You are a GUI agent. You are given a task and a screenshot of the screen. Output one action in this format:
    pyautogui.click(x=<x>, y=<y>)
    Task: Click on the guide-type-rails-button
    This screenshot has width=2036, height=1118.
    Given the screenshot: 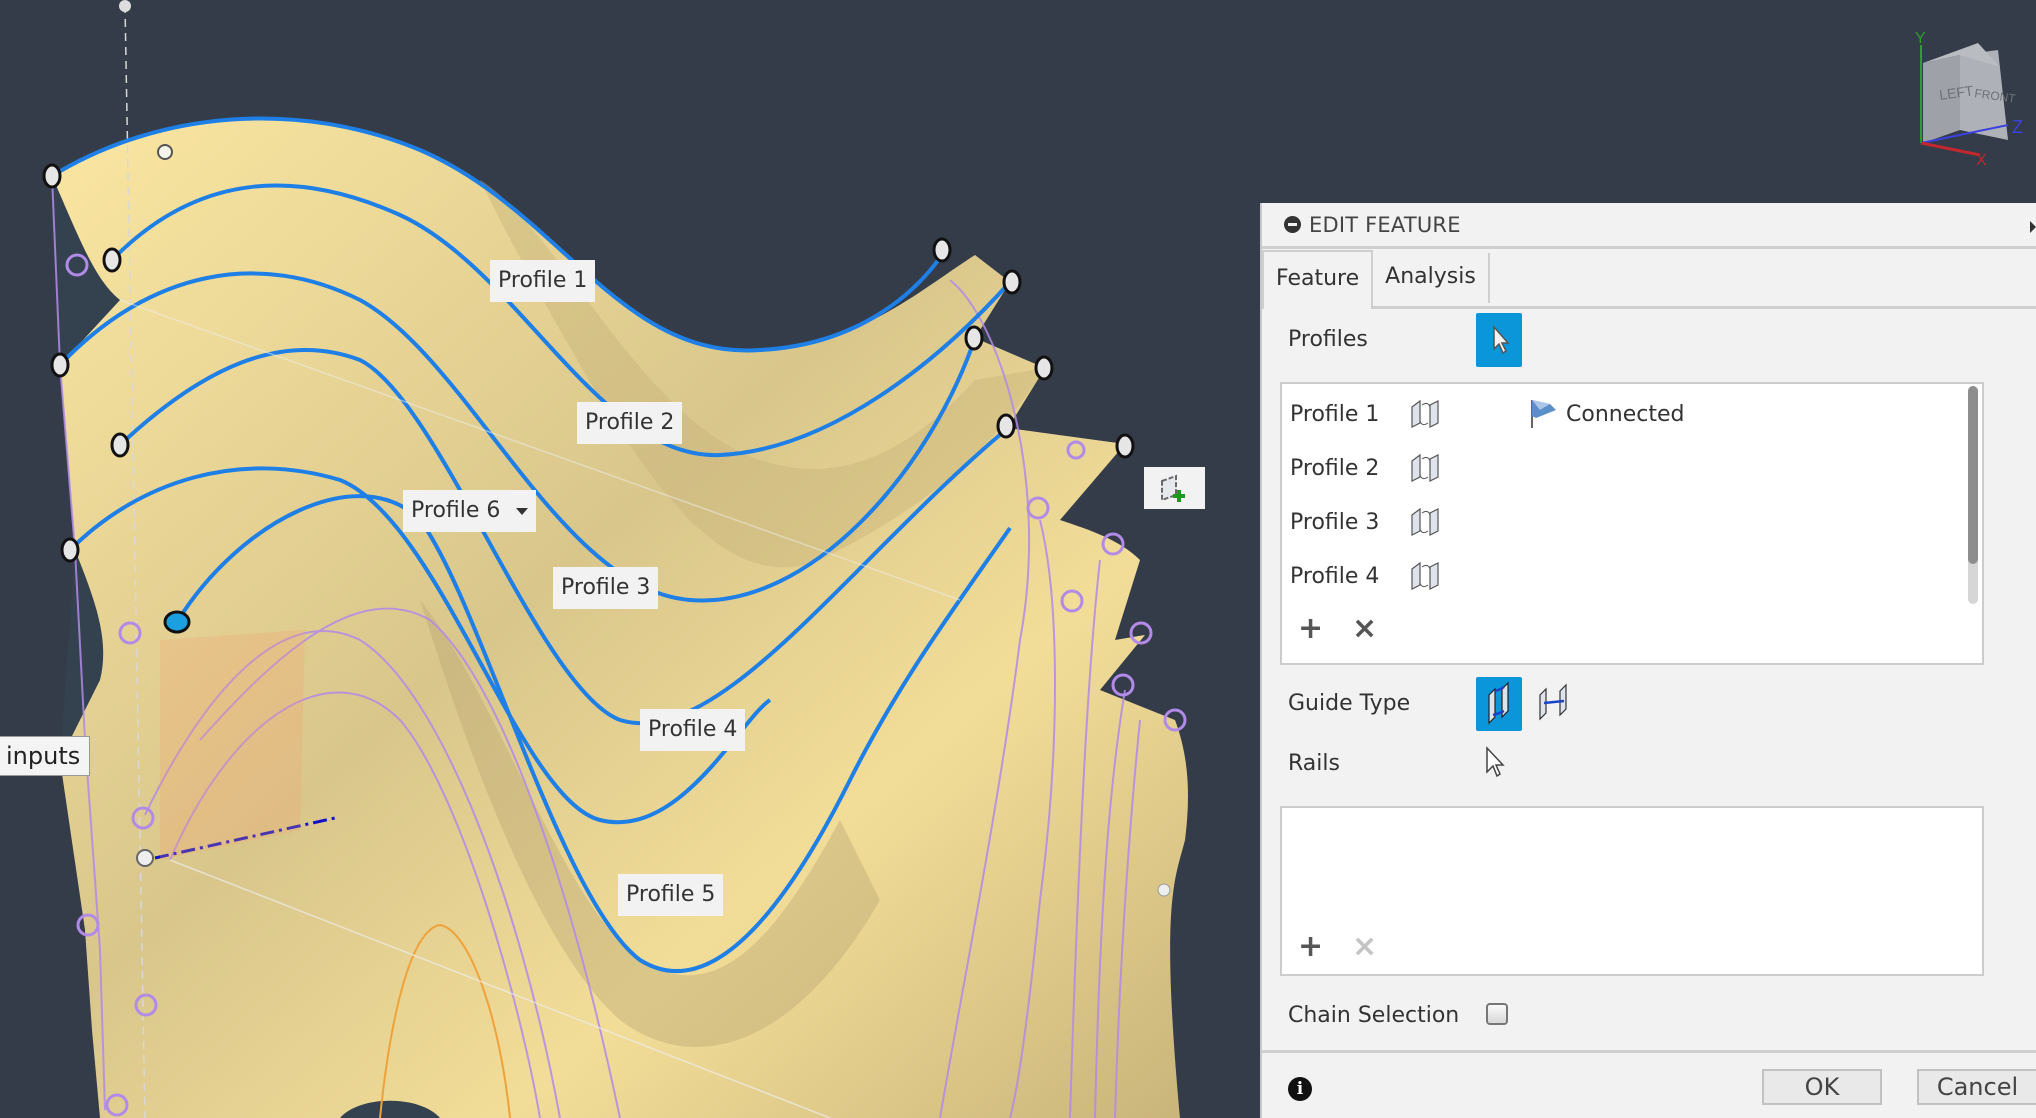 What is the action you would take?
    pyautogui.click(x=1499, y=704)
    